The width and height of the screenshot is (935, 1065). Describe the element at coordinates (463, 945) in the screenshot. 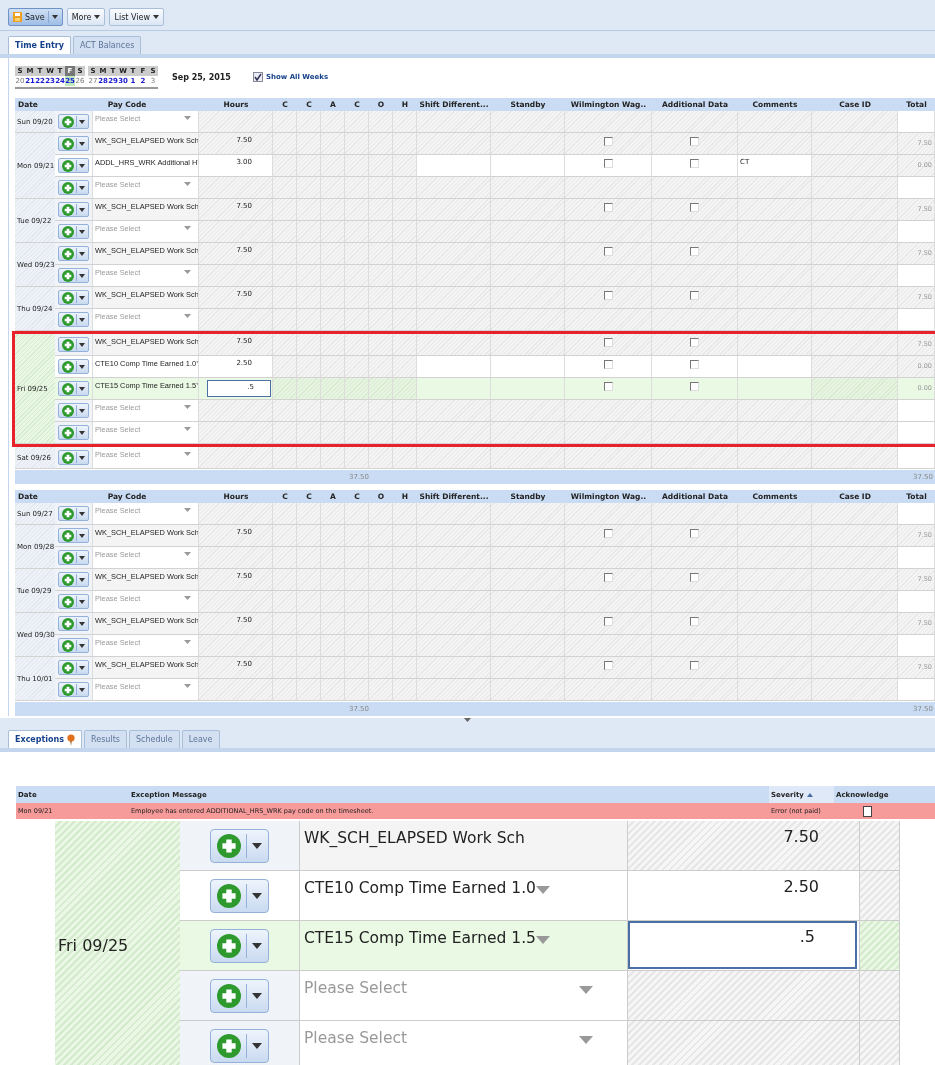

I see `pay-code-dropdown: CTE15 Comp Time Earned 1.5` at that location.